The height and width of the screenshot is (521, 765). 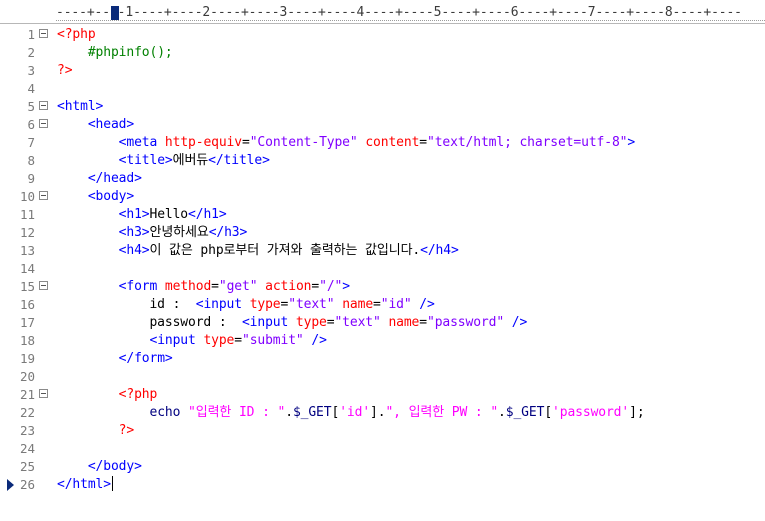 What do you see at coordinates (382, 215) in the screenshot?
I see `code-line: 11 <h1>Hello</h1>` at bounding box center [382, 215].